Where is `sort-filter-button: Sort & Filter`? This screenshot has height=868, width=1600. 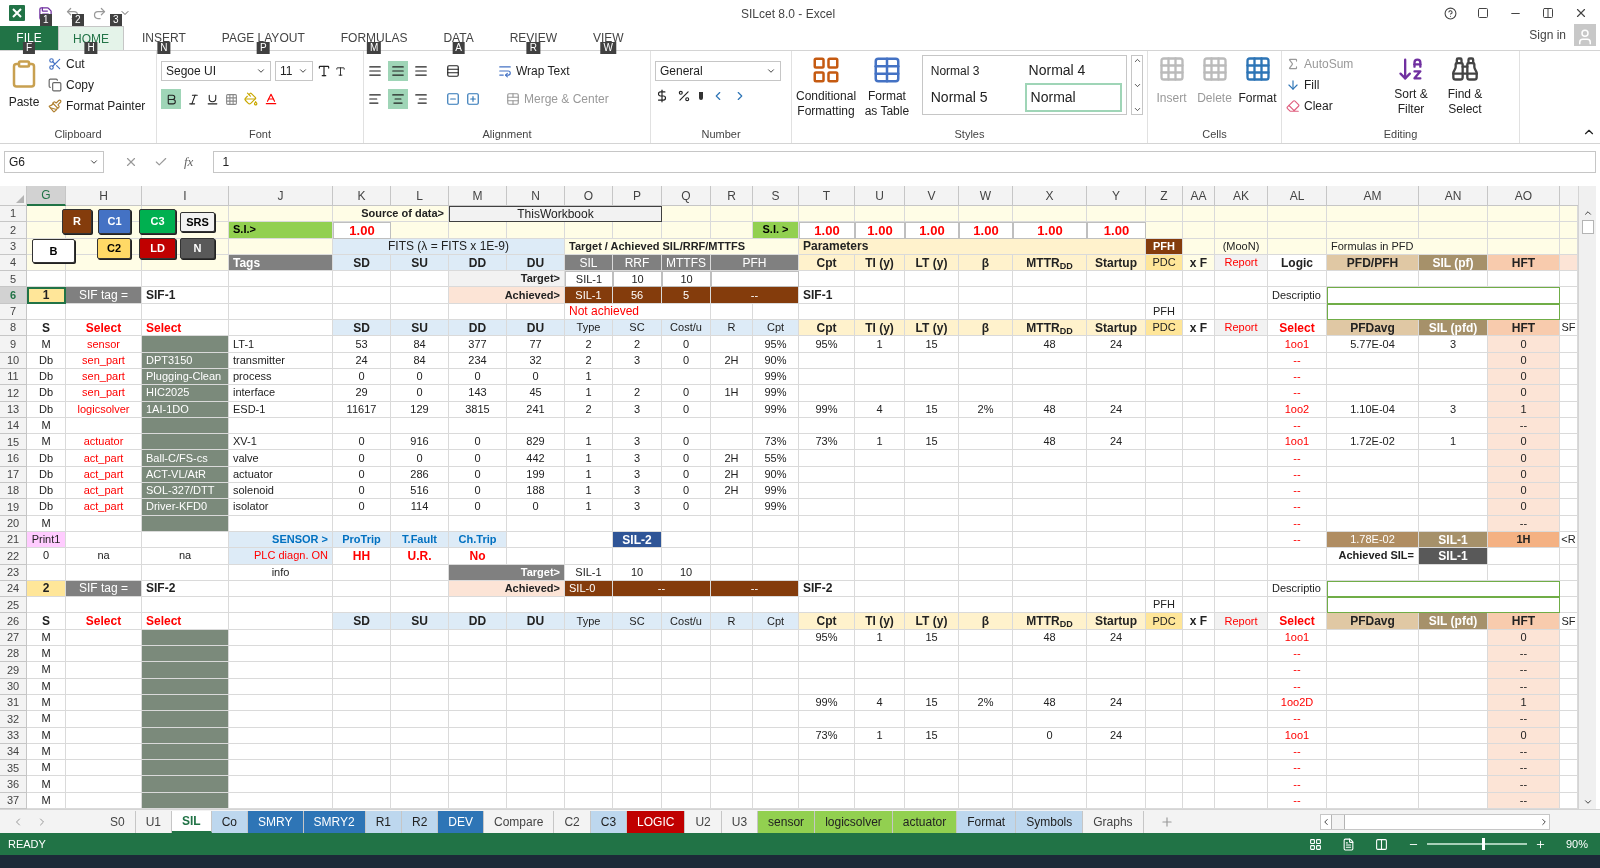
sort-filter-button: Sort & Filter is located at coordinates (1411, 90).